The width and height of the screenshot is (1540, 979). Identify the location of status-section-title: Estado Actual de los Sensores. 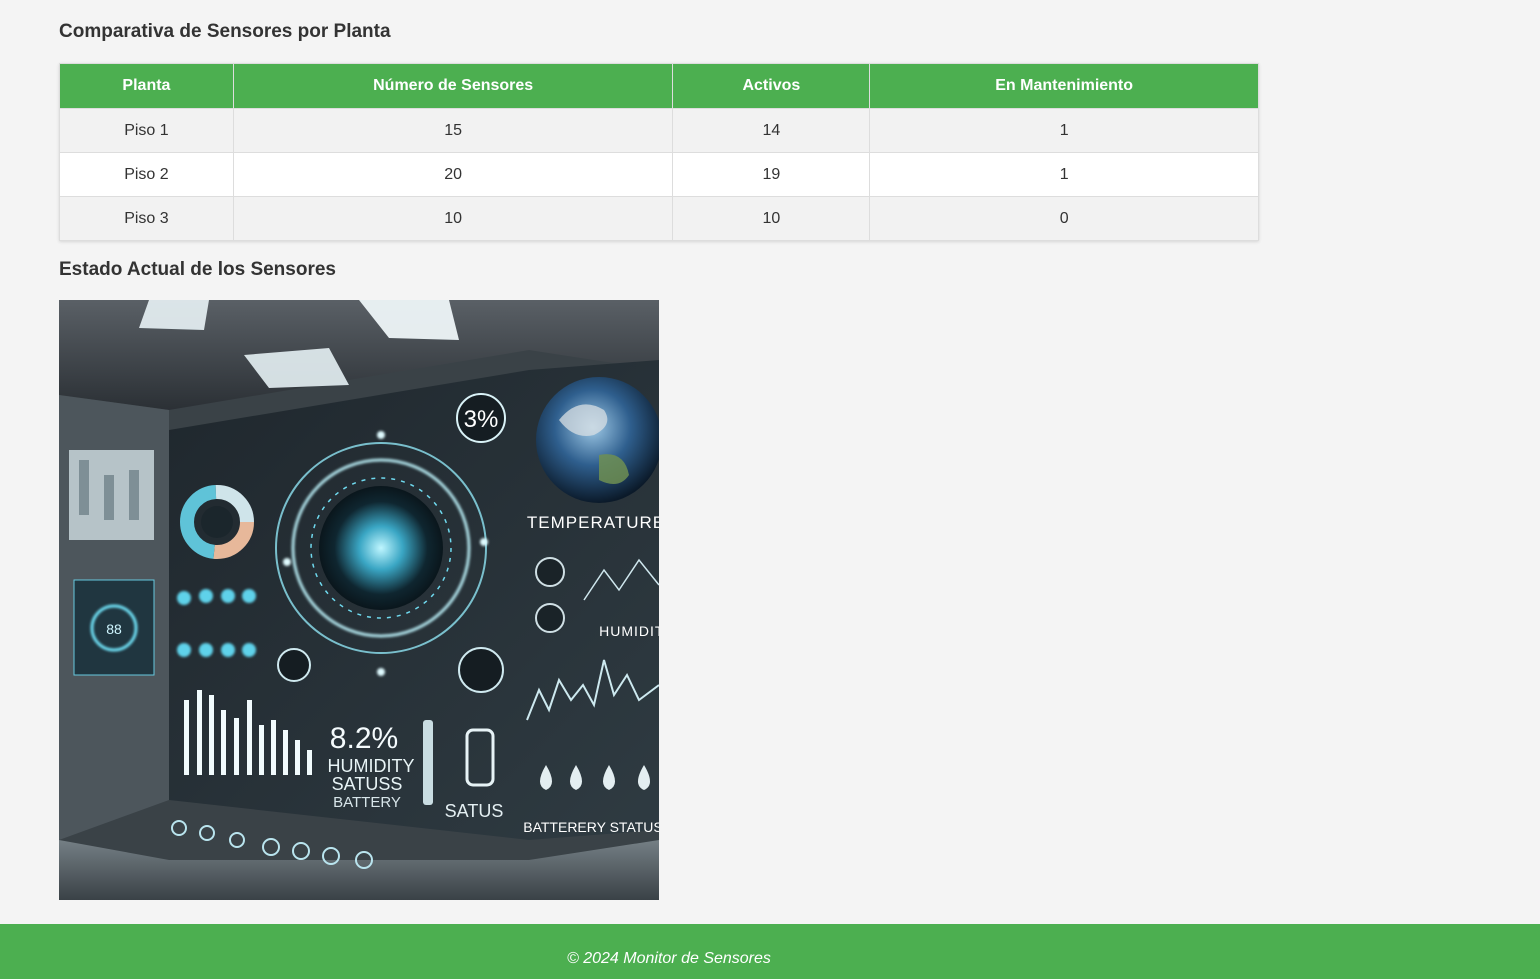
(197, 269).